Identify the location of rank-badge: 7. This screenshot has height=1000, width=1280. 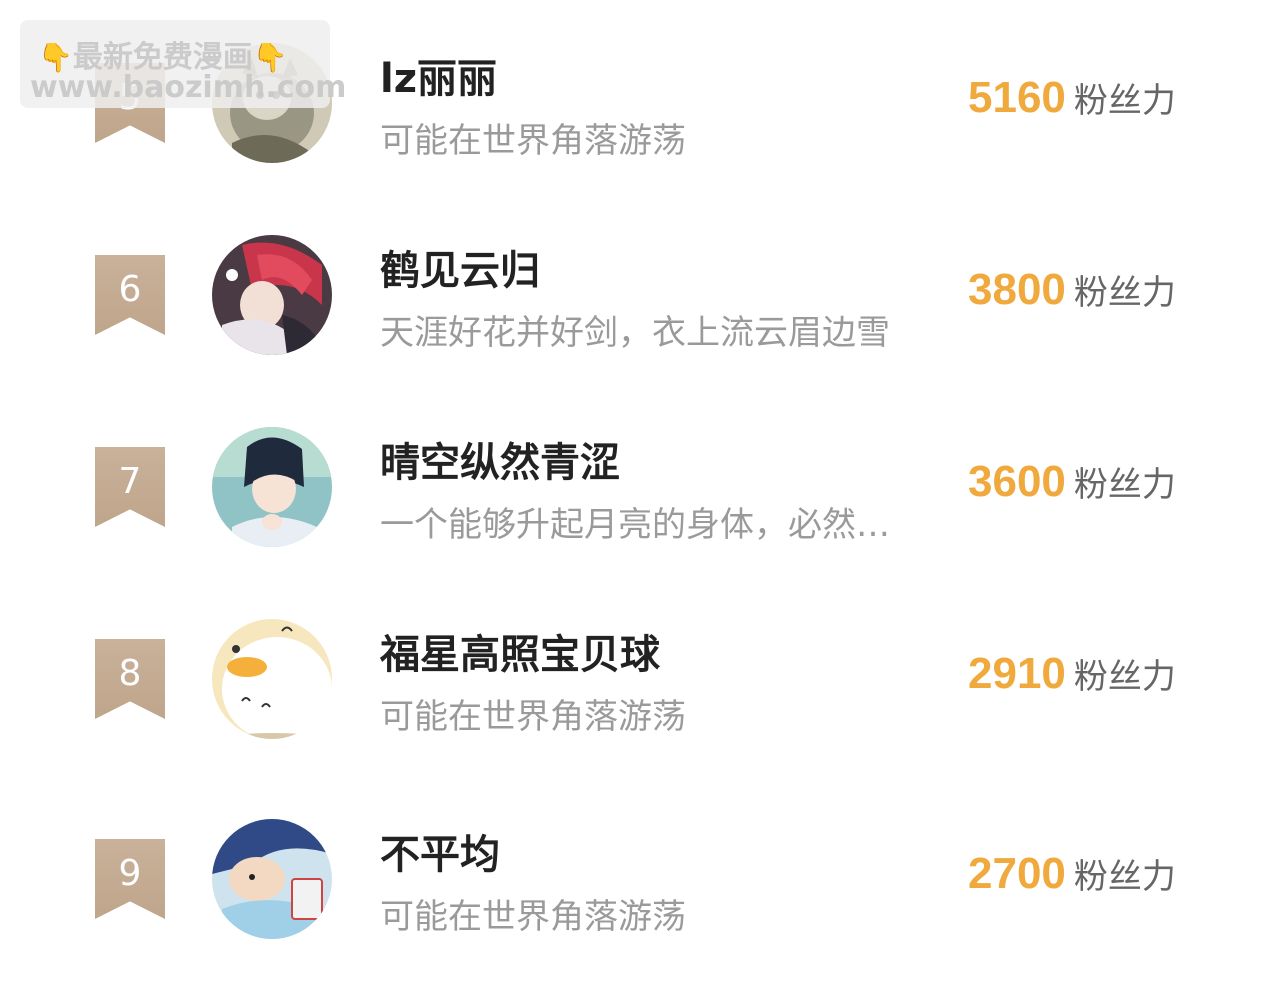
(130, 487).